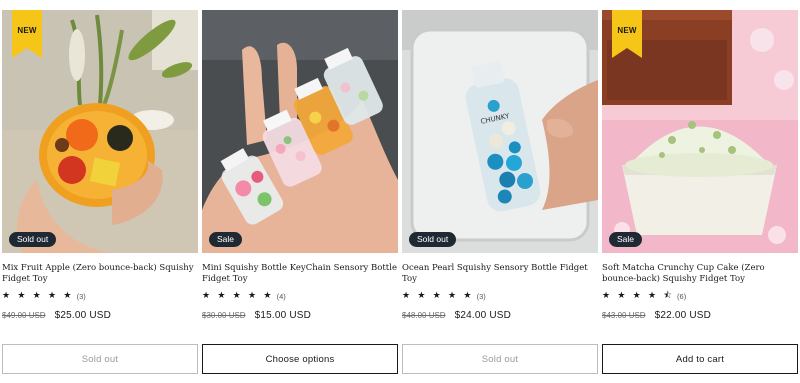 The height and width of the screenshot is (383, 800). I want to click on product-price: $48.00 USD $24.00 USD, so click(456, 316).